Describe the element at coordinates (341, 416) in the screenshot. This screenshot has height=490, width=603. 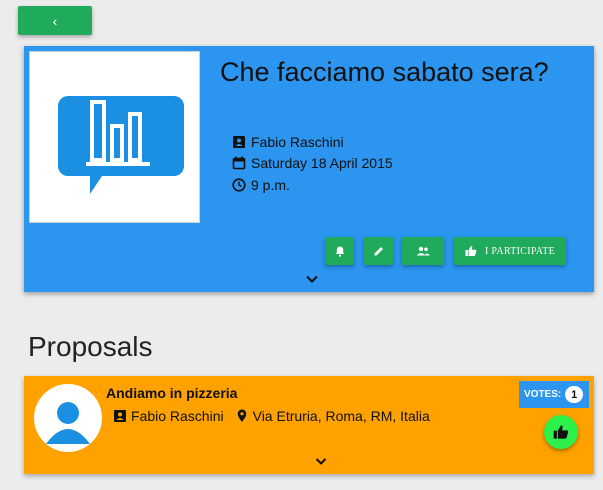
I see `proposal-location: Via Etruria, Roma, RM, Italia` at that location.